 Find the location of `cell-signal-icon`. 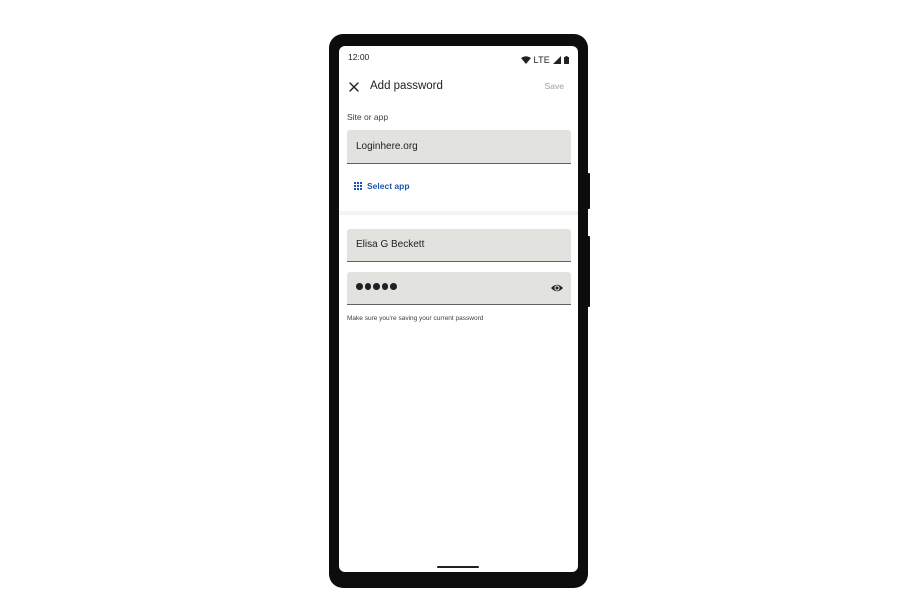

cell-signal-icon is located at coordinates (557, 60).